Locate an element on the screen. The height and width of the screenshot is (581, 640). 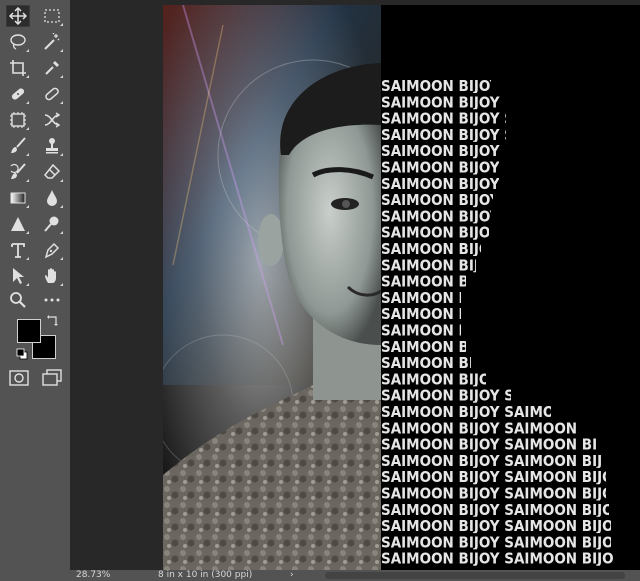
recompose-tool is located at coordinates (52, 120).